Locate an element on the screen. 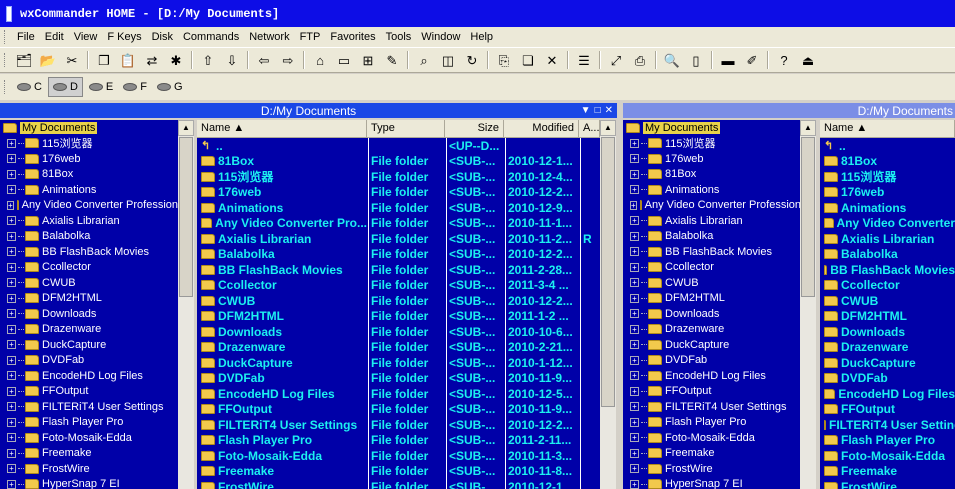  file-row: FILTERiT4 User Settings is located at coordinates (887, 425).